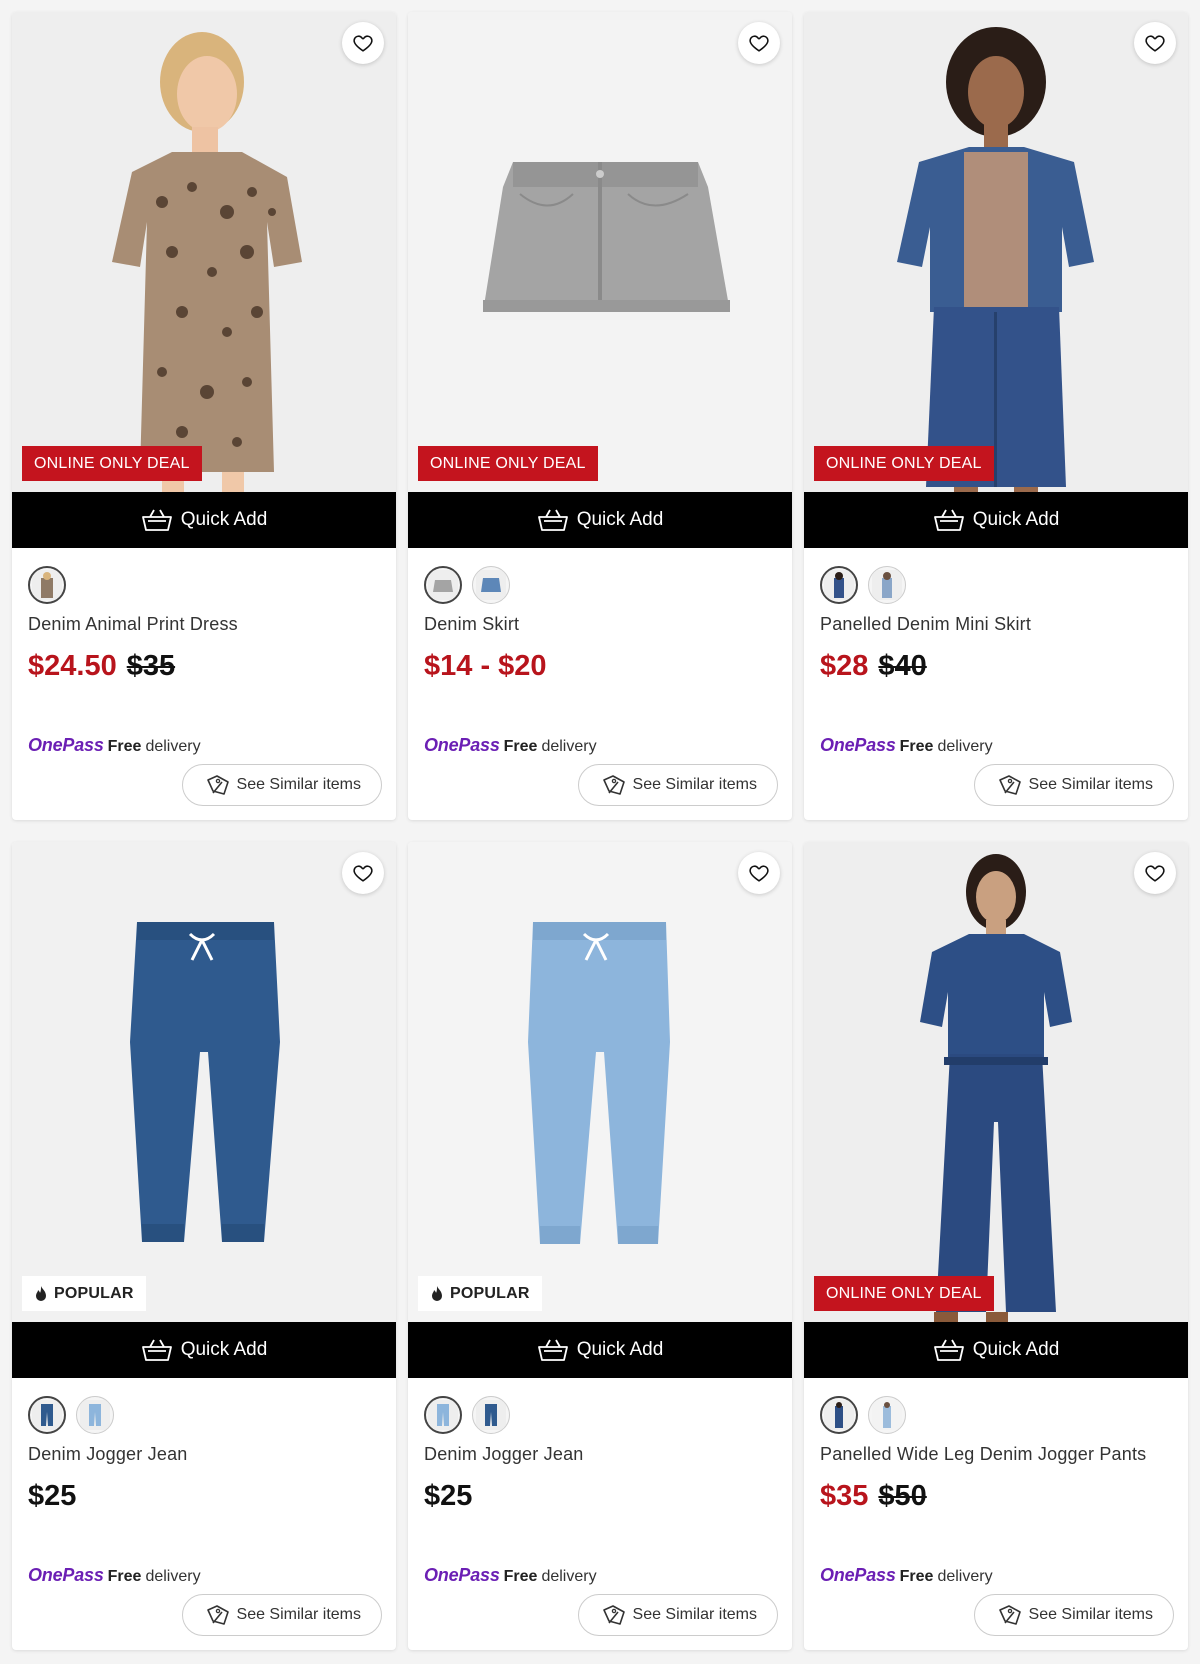 The height and width of the screenshot is (1664, 1200). I want to click on deal-badge: ONLINE ONLY DEAL, so click(508, 463).